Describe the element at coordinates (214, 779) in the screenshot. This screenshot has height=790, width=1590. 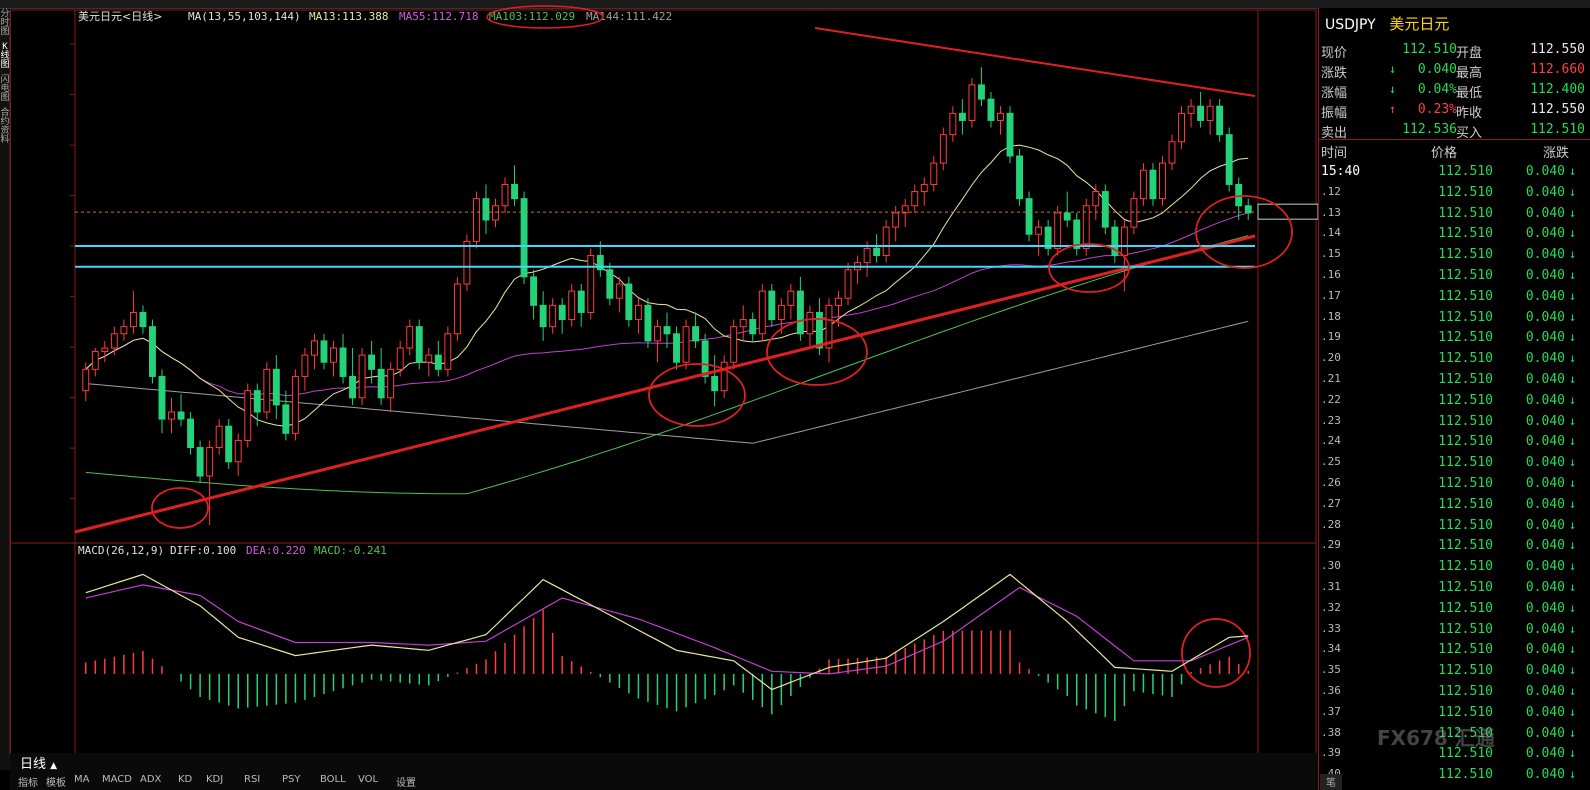
I see `bottom-tab: KDJ` at that location.